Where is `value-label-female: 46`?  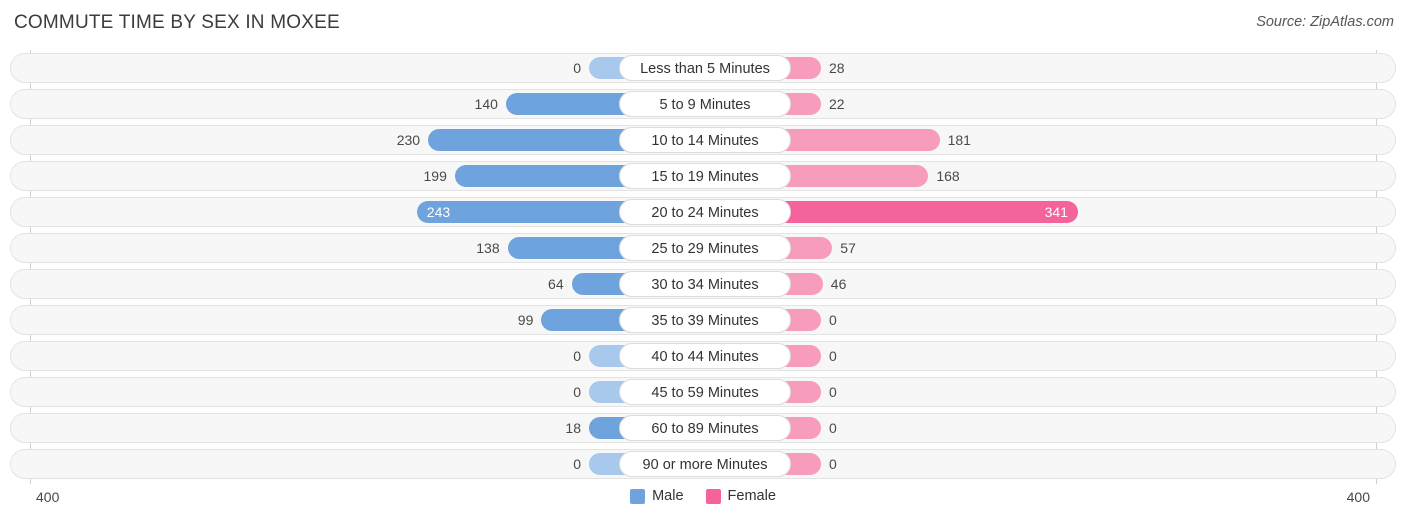
value-label-female: 46 is located at coordinates (838, 284).